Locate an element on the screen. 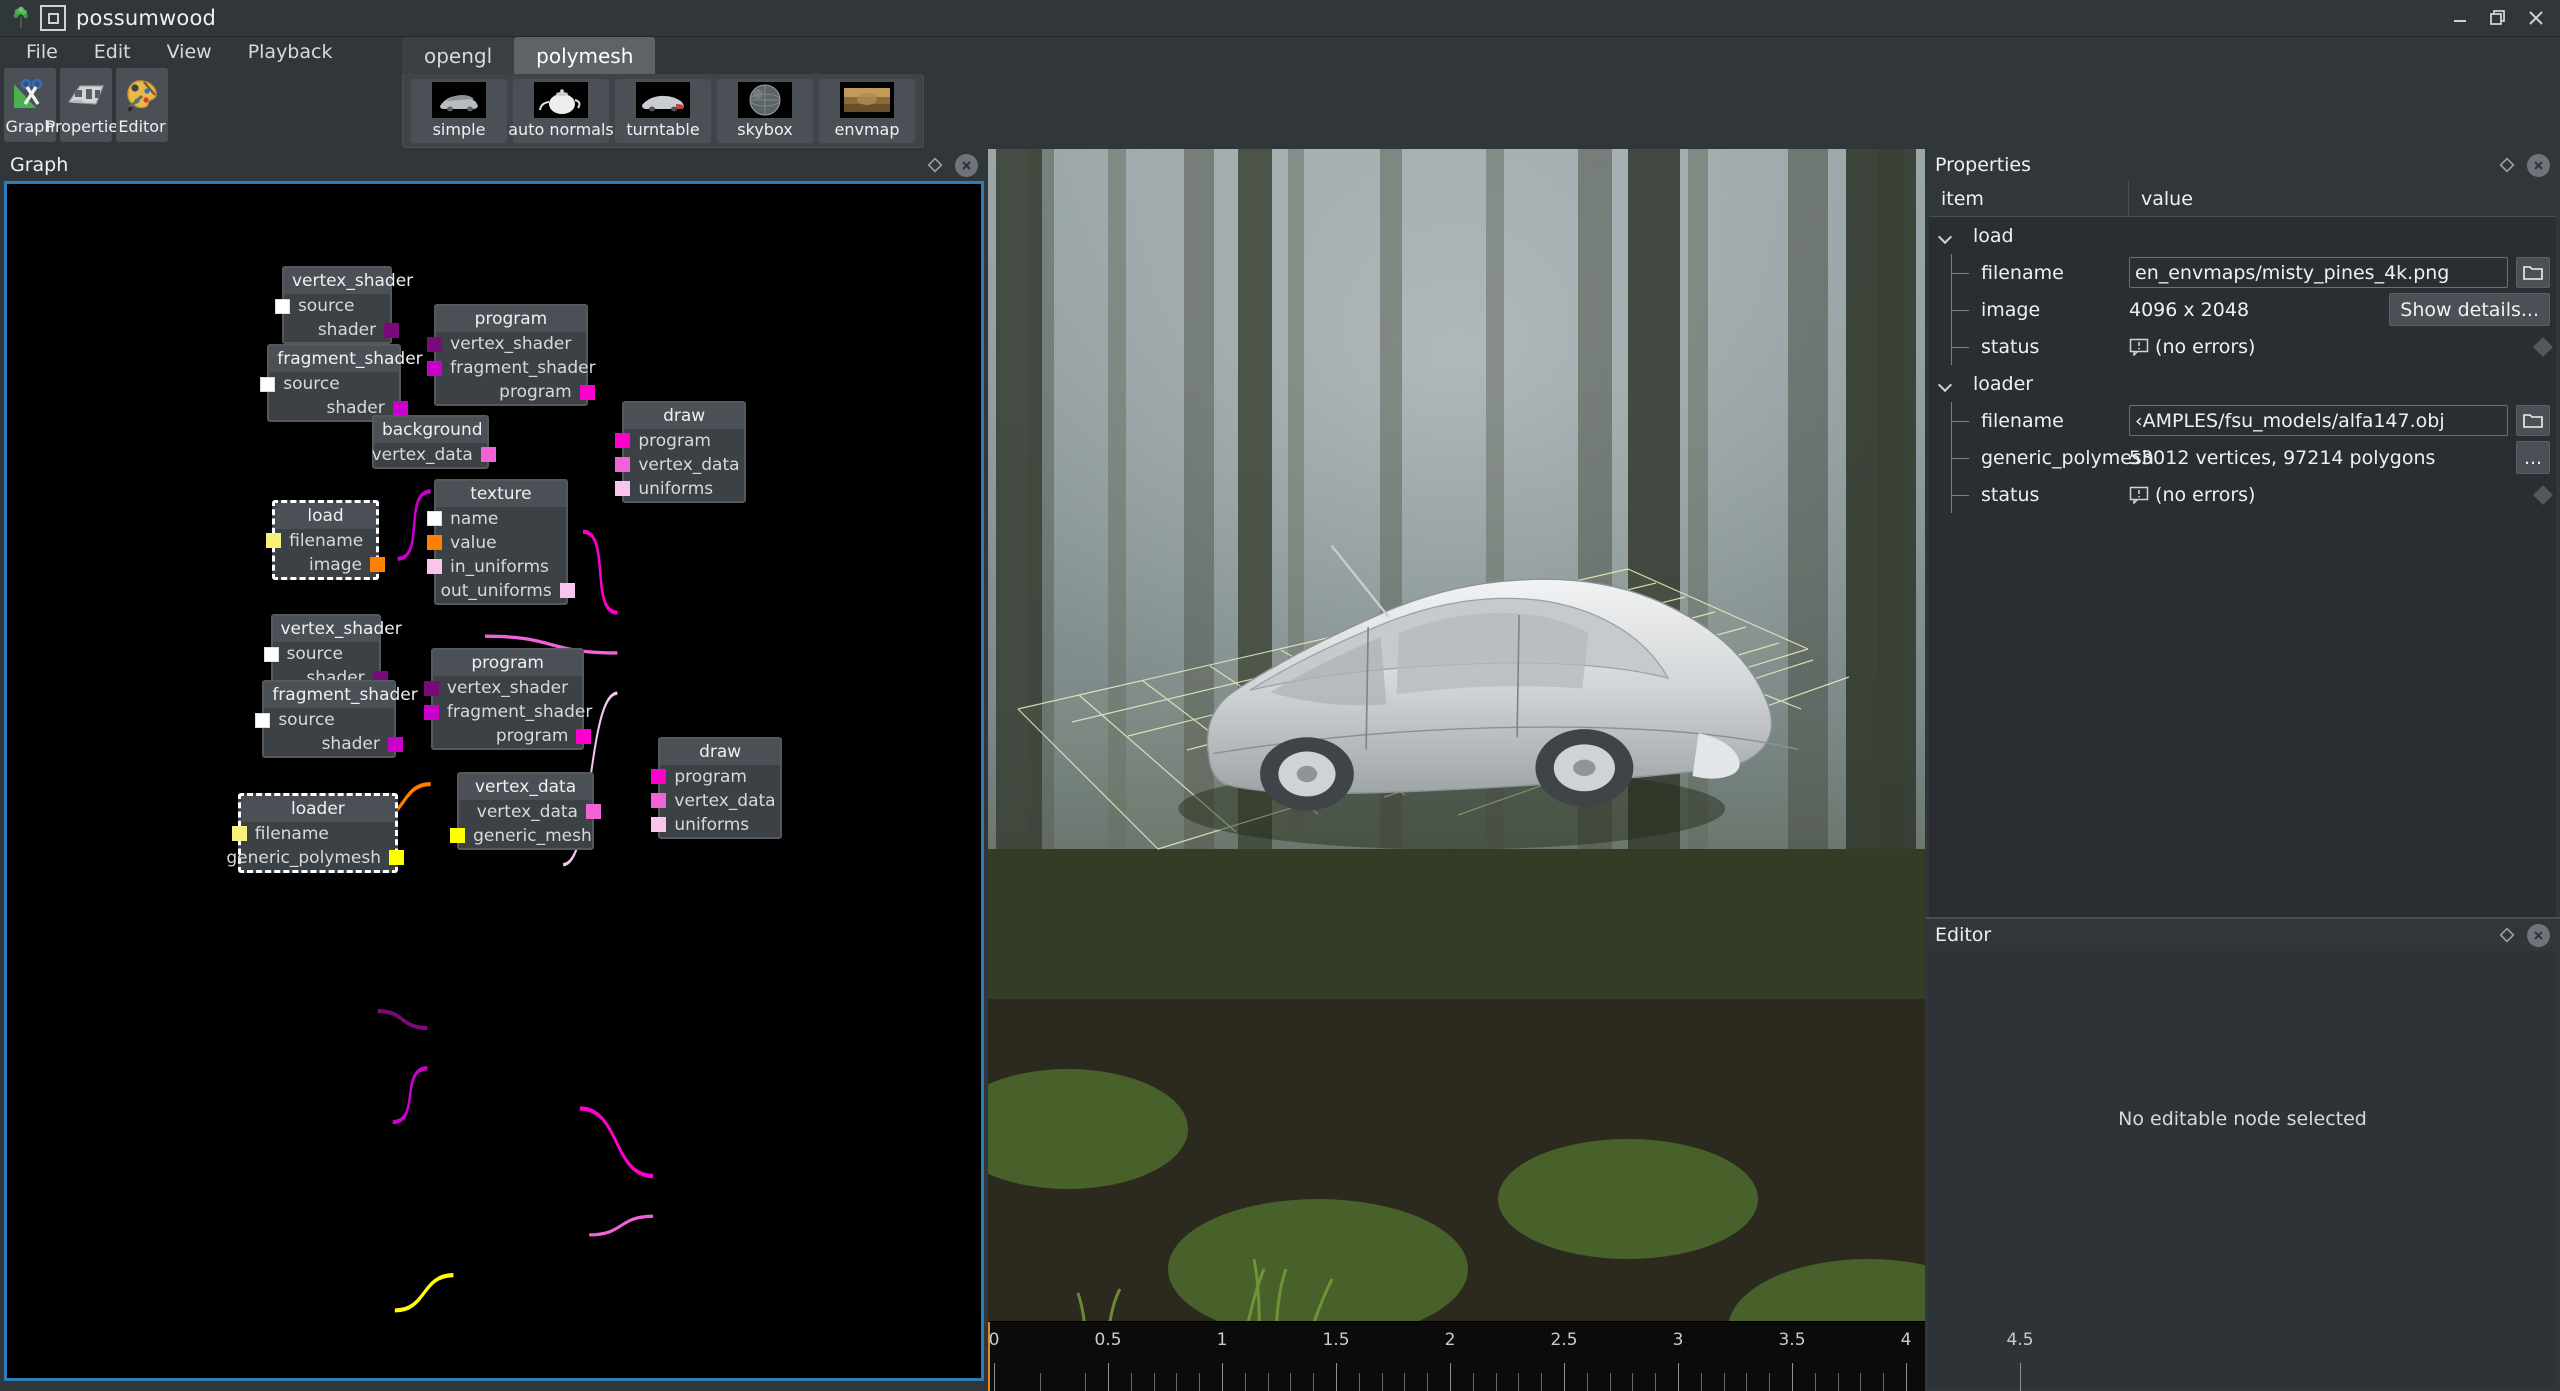 This screenshot has width=2560, height=1391. graph-node-port-row: generic_mesh is located at coordinates (521, 836).